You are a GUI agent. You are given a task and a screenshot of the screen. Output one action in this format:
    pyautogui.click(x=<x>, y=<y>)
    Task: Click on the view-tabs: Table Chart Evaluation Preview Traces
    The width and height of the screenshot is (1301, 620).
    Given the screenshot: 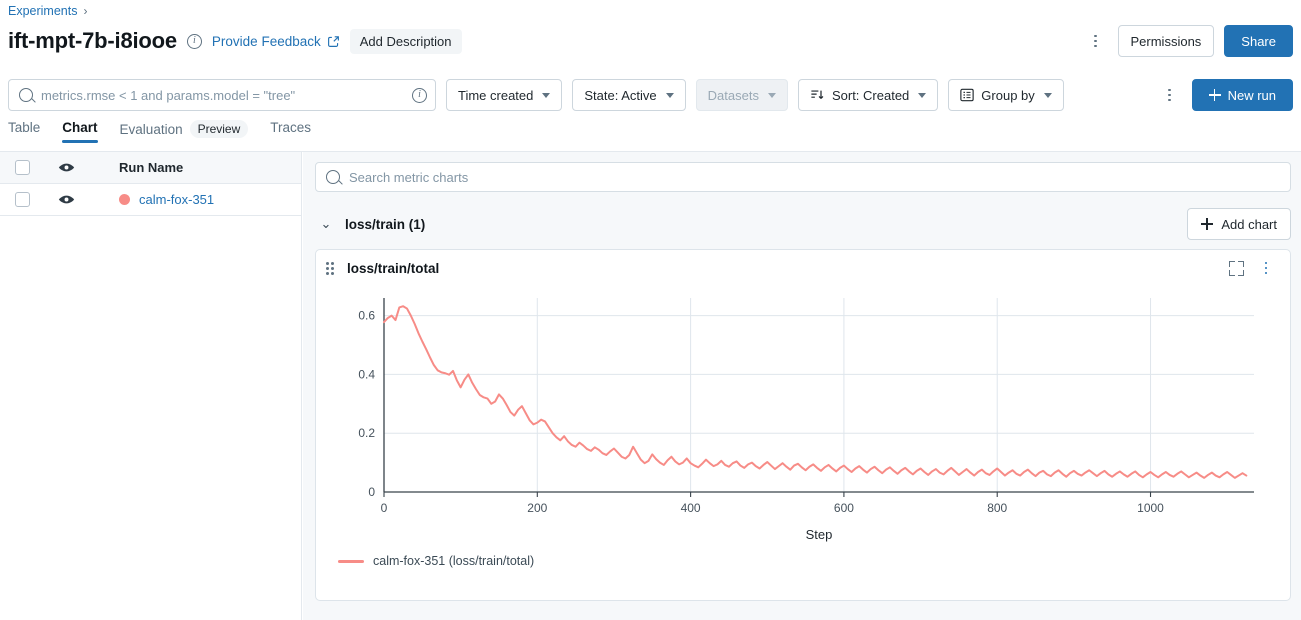 What is the action you would take?
    pyautogui.click(x=159, y=135)
    